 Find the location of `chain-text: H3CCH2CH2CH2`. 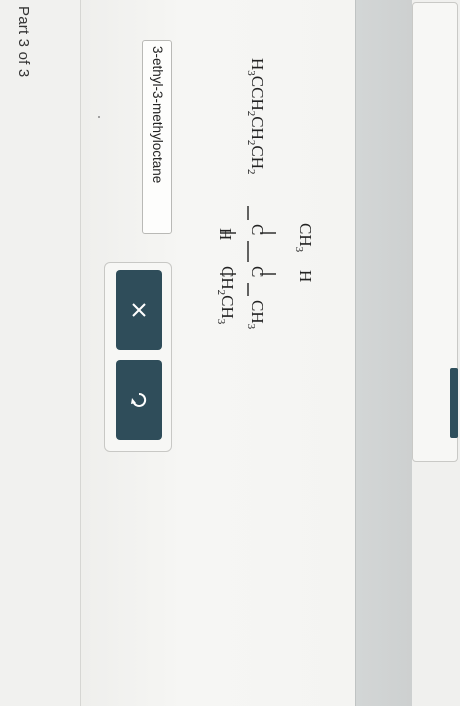

chain-text: H3CCH2CH2CH2 is located at coordinates (256, 116).